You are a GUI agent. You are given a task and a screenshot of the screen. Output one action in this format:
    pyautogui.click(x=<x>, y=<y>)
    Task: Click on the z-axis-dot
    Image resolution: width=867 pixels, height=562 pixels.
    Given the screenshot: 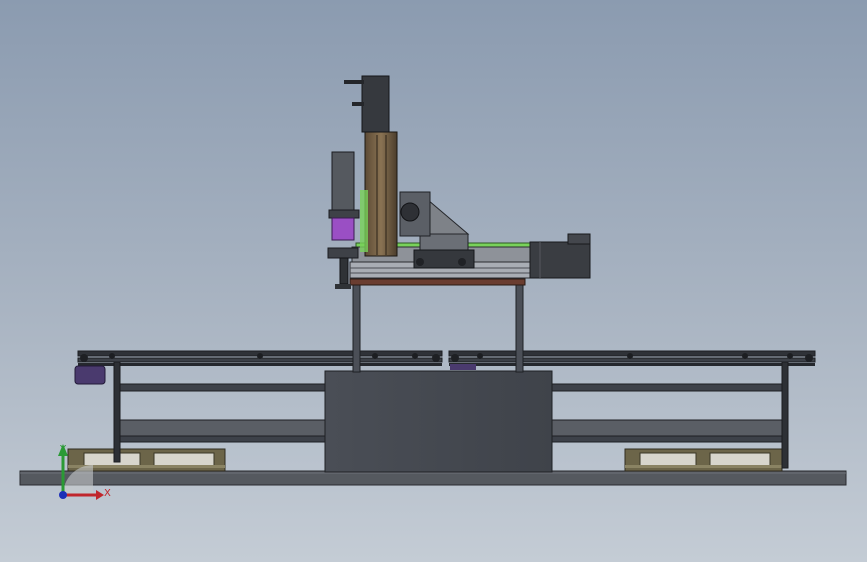 What is the action you would take?
    pyautogui.click(x=63, y=495)
    